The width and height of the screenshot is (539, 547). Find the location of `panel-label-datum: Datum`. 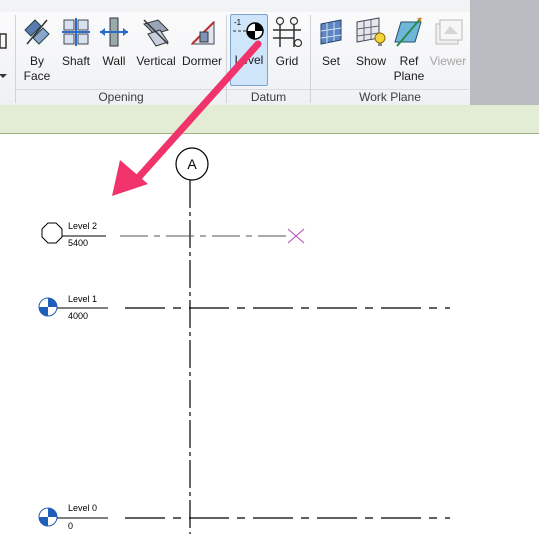

panel-label-datum: Datum is located at coordinates (268, 97).